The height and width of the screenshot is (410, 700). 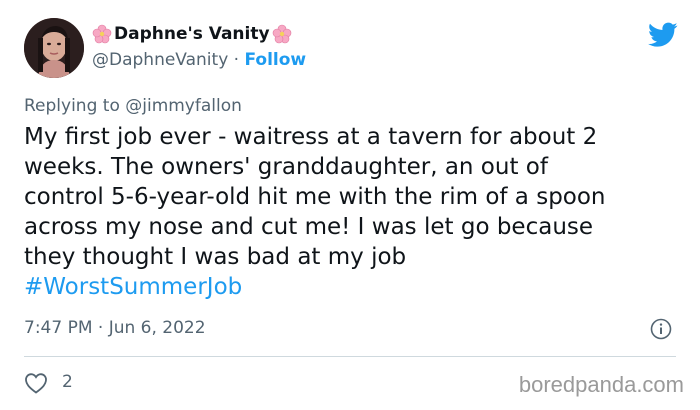 I want to click on replying-to: Replying to @jimmyfallon, so click(x=133, y=106).